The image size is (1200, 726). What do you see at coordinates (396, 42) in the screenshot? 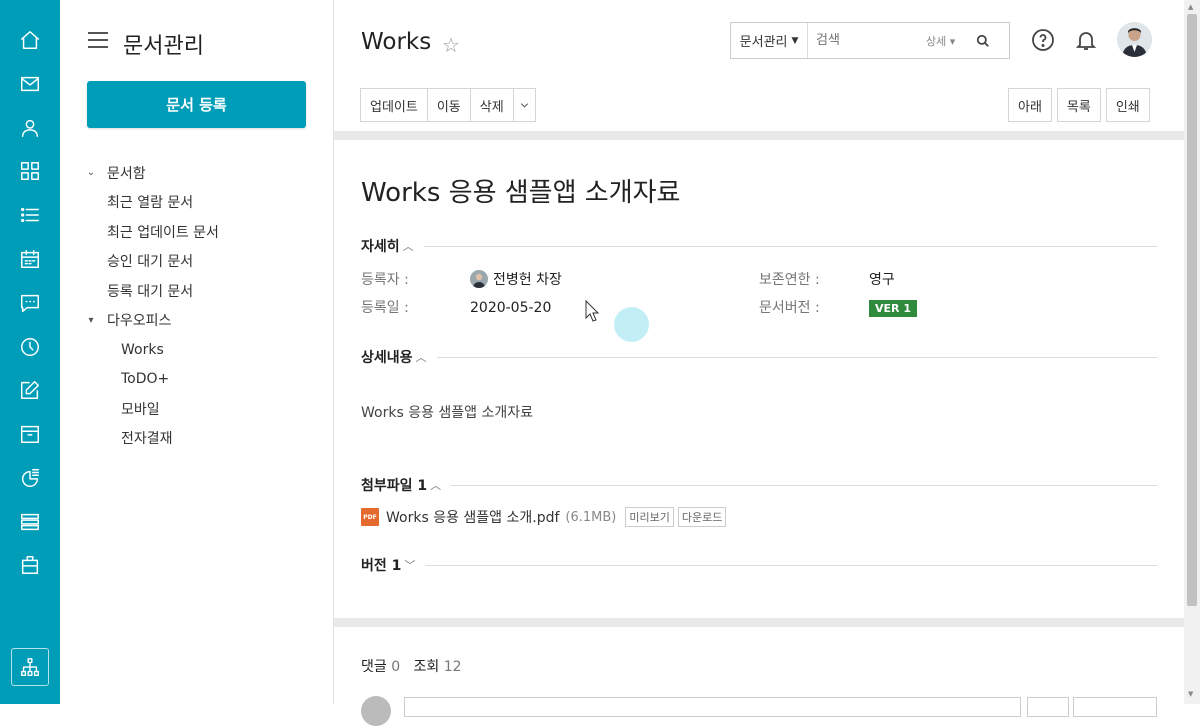
I see `page-title: Works` at bounding box center [396, 42].